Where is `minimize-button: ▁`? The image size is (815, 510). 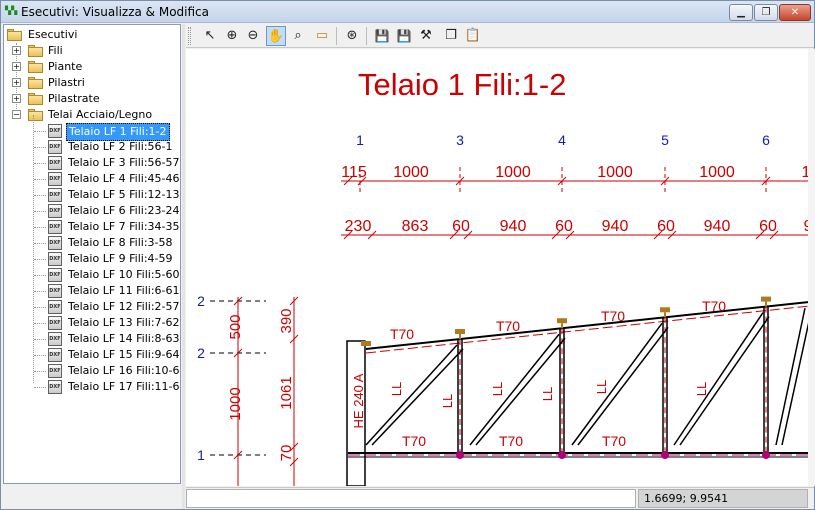 minimize-button: ▁ is located at coordinates (741, 12).